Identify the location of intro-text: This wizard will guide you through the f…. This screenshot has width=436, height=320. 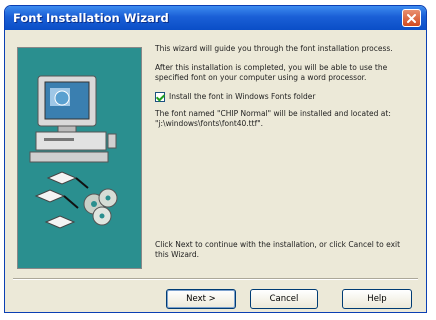
(274, 48).